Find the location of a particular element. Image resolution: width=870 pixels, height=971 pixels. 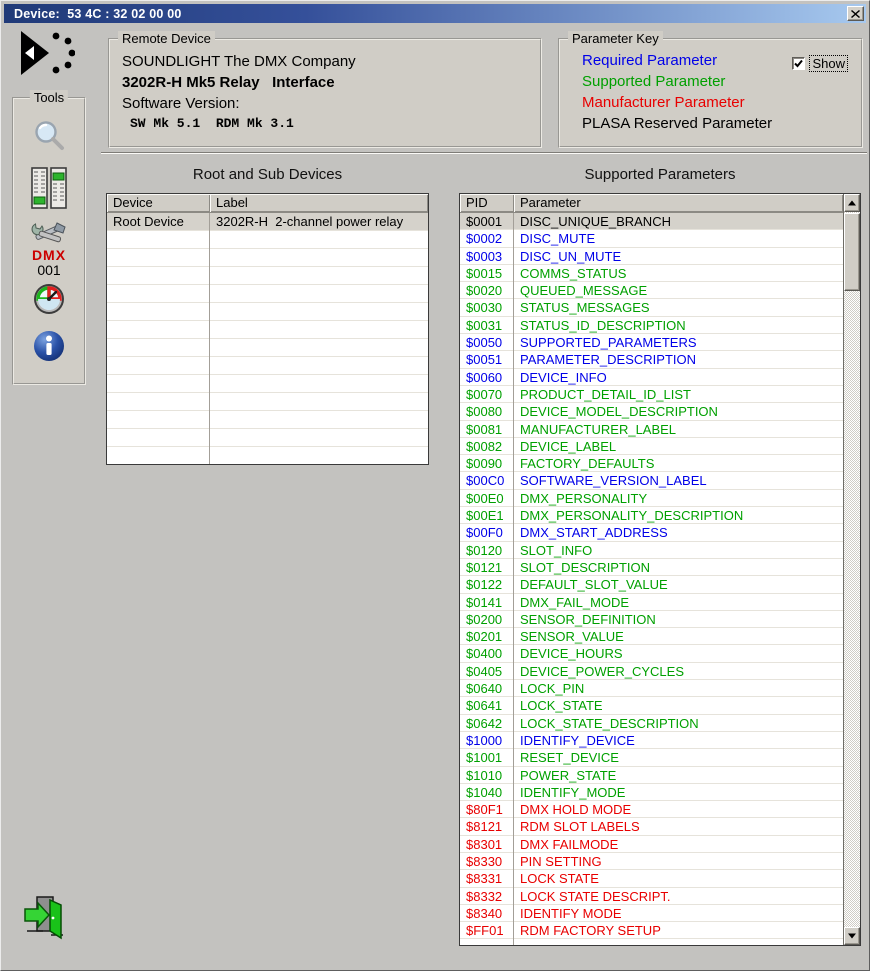

parameter-table-row: $8332 LOCK STATE DESCRIPT. is located at coordinates (651, 896).